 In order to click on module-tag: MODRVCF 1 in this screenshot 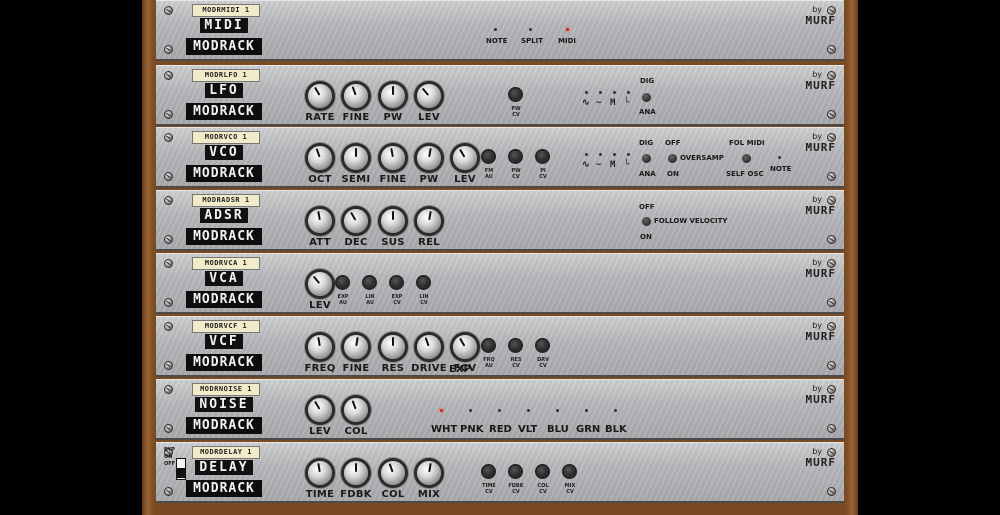, I will do `click(226, 326)`.